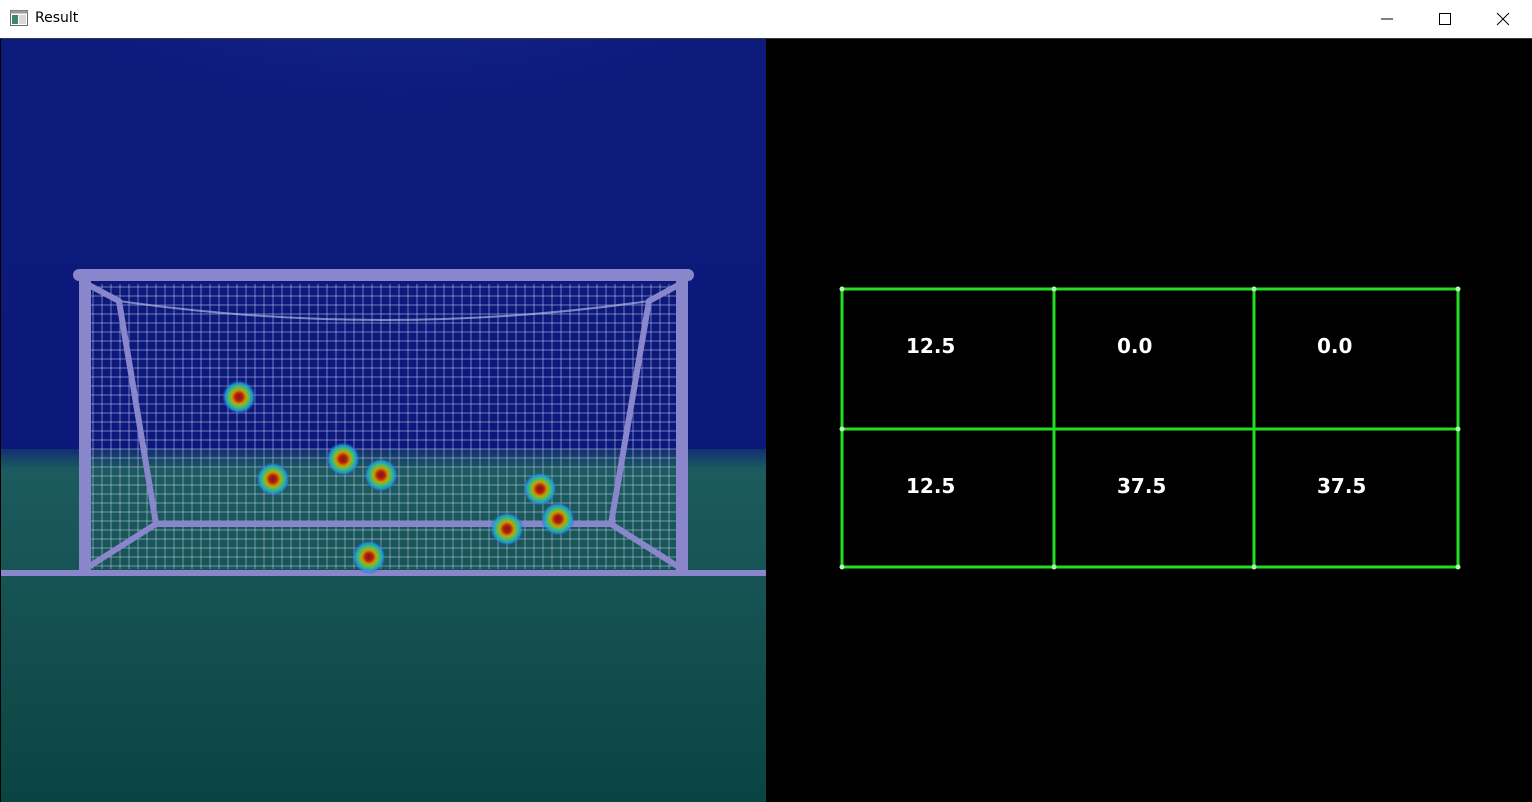 The image size is (1532, 802). I want to click on close-button, so click(1503, 19).